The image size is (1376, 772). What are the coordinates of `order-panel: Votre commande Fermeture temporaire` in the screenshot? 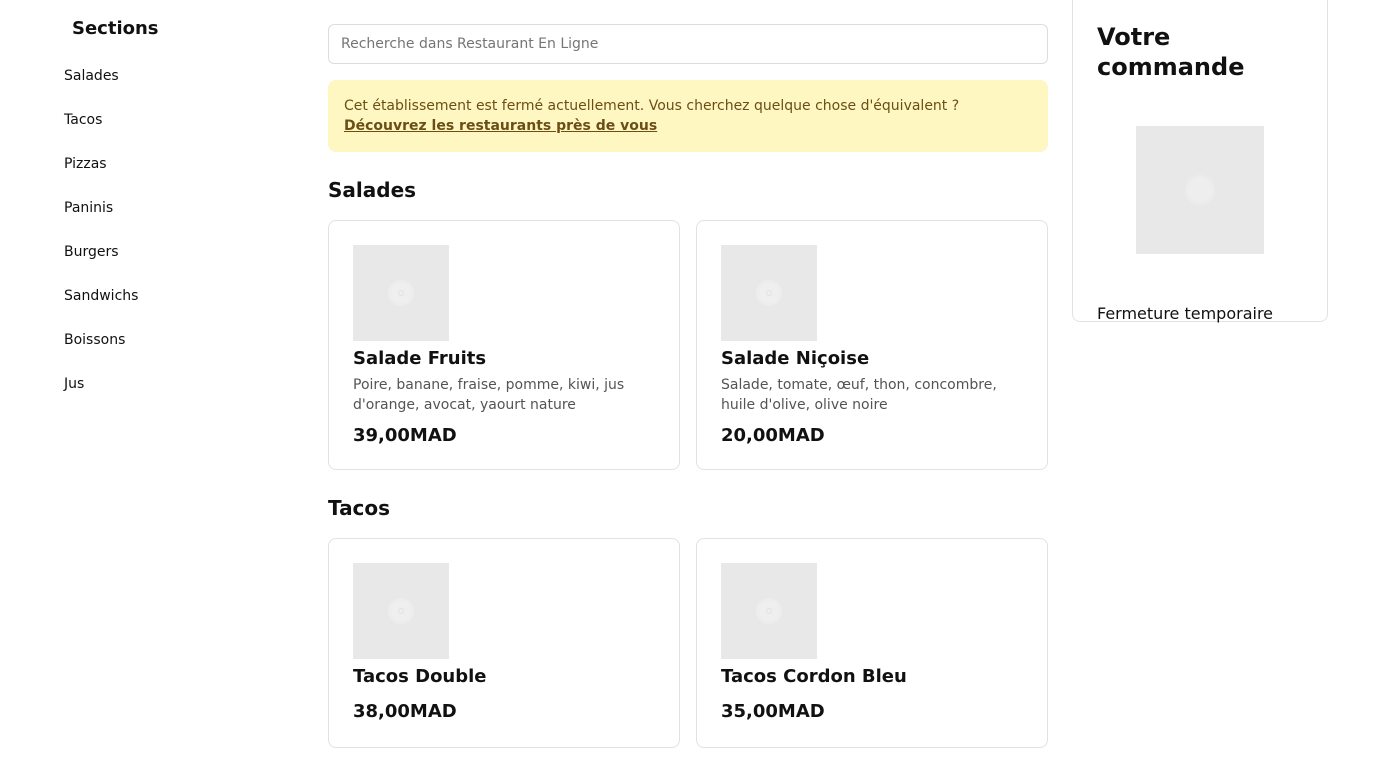 It's located at (1200, 161).